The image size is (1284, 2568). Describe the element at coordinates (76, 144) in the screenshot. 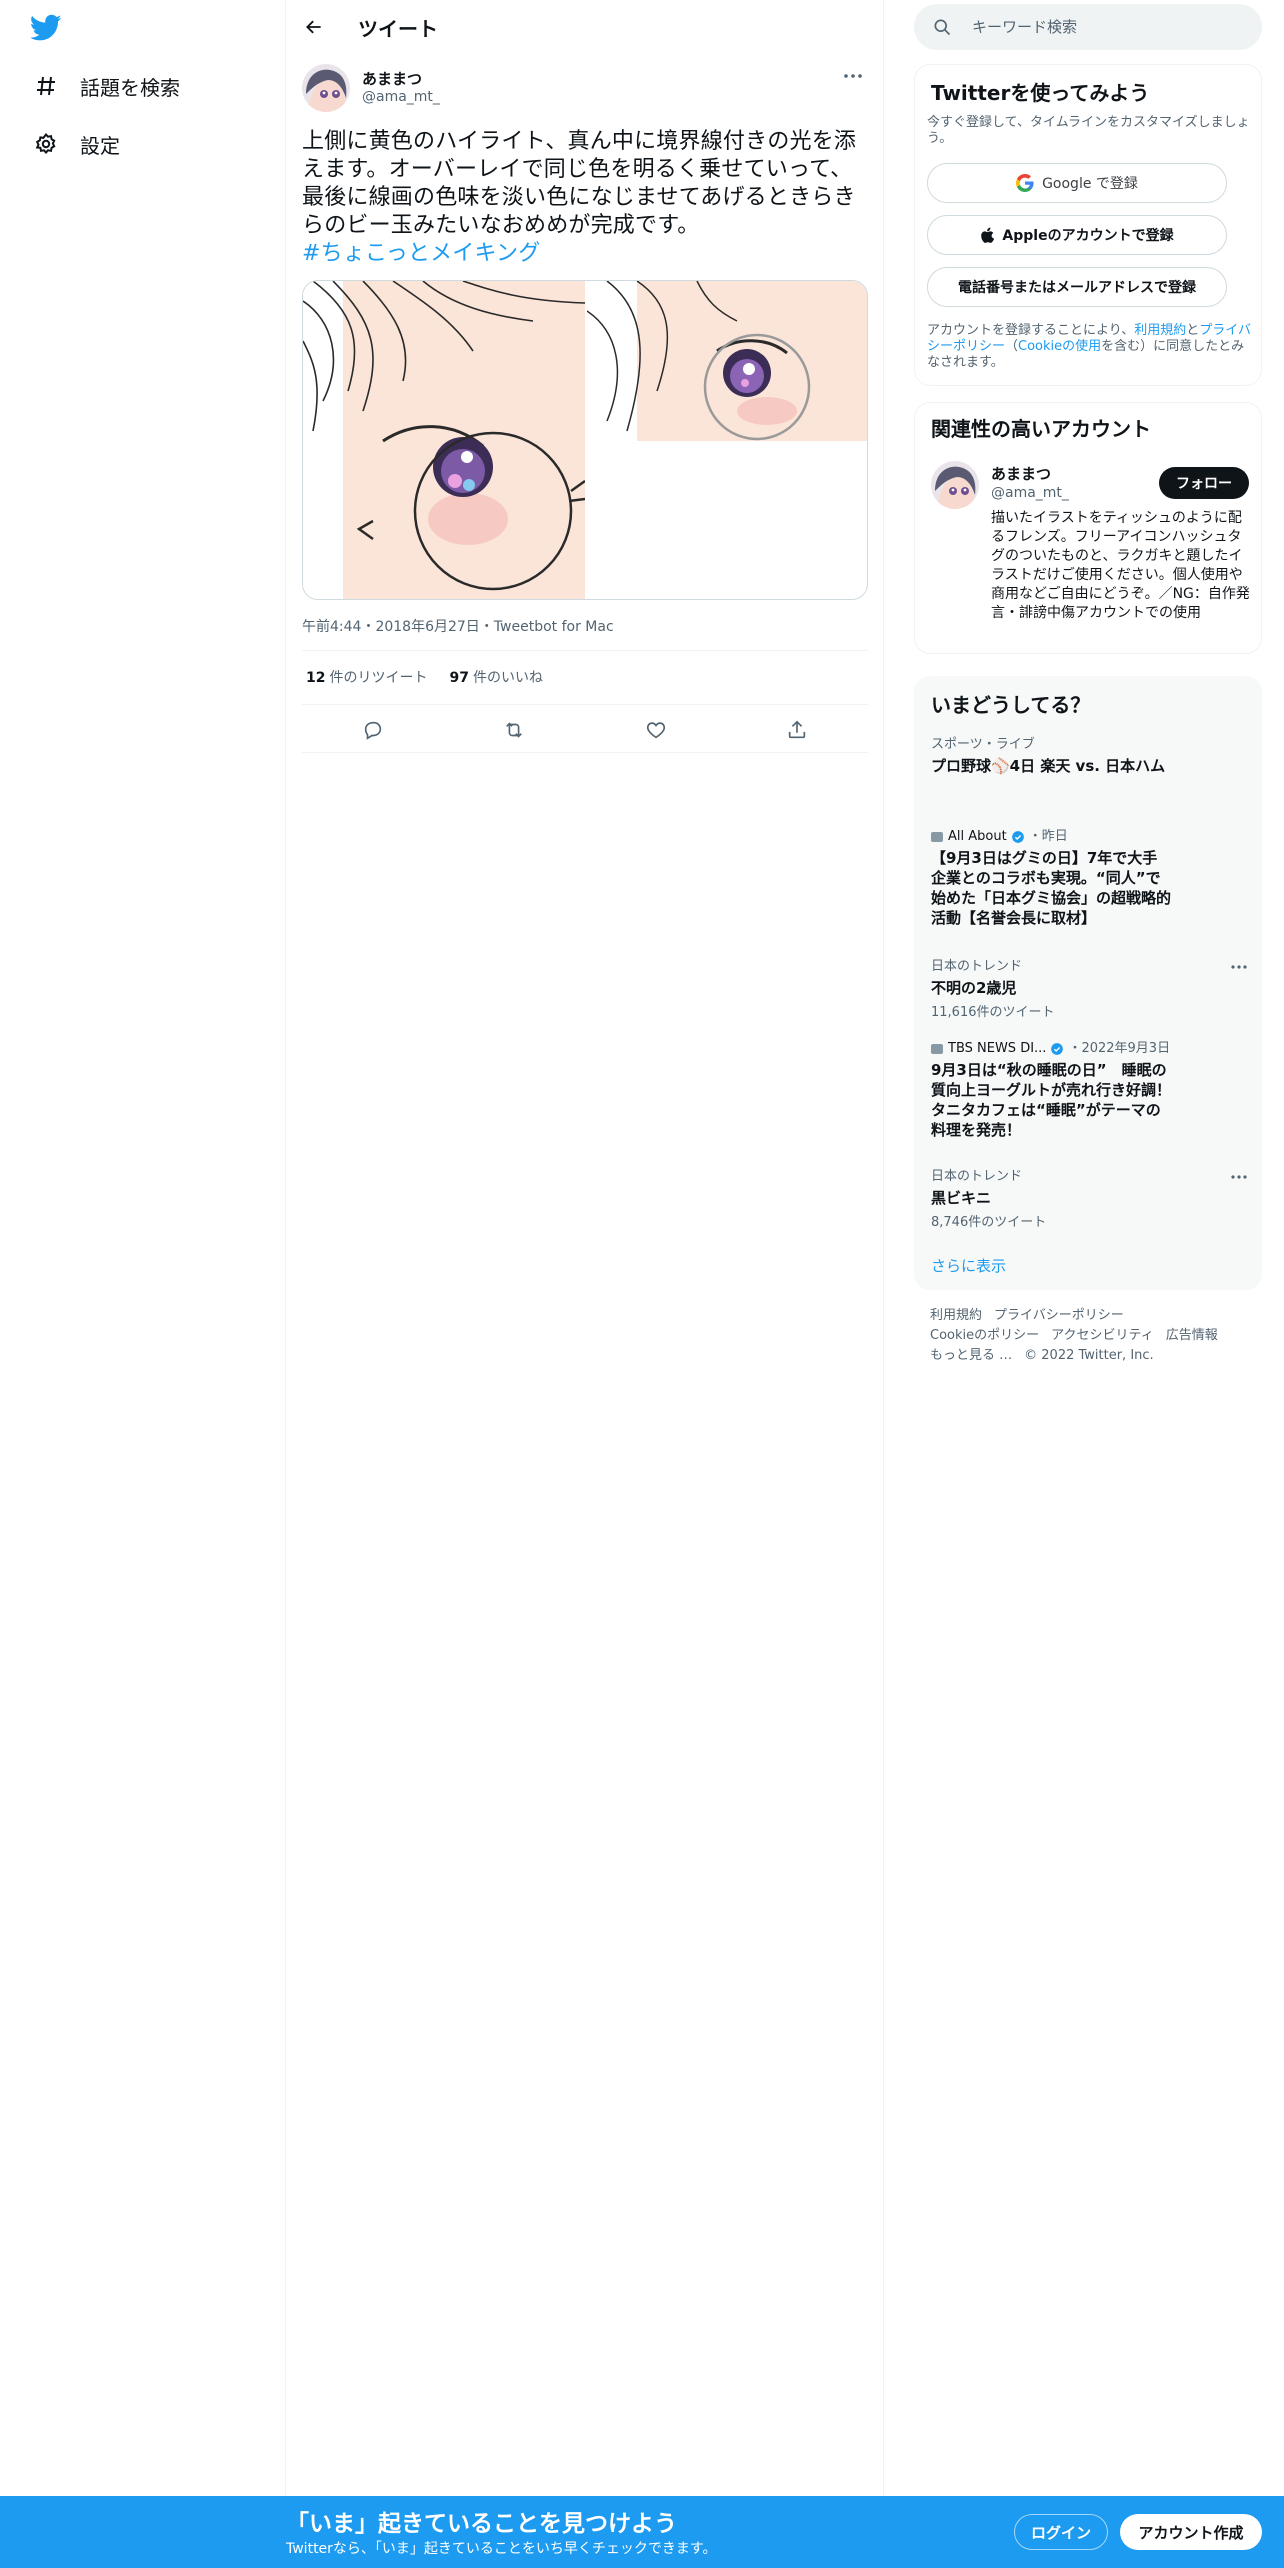

I see `sidebar-item-settings: 設定` at that location.